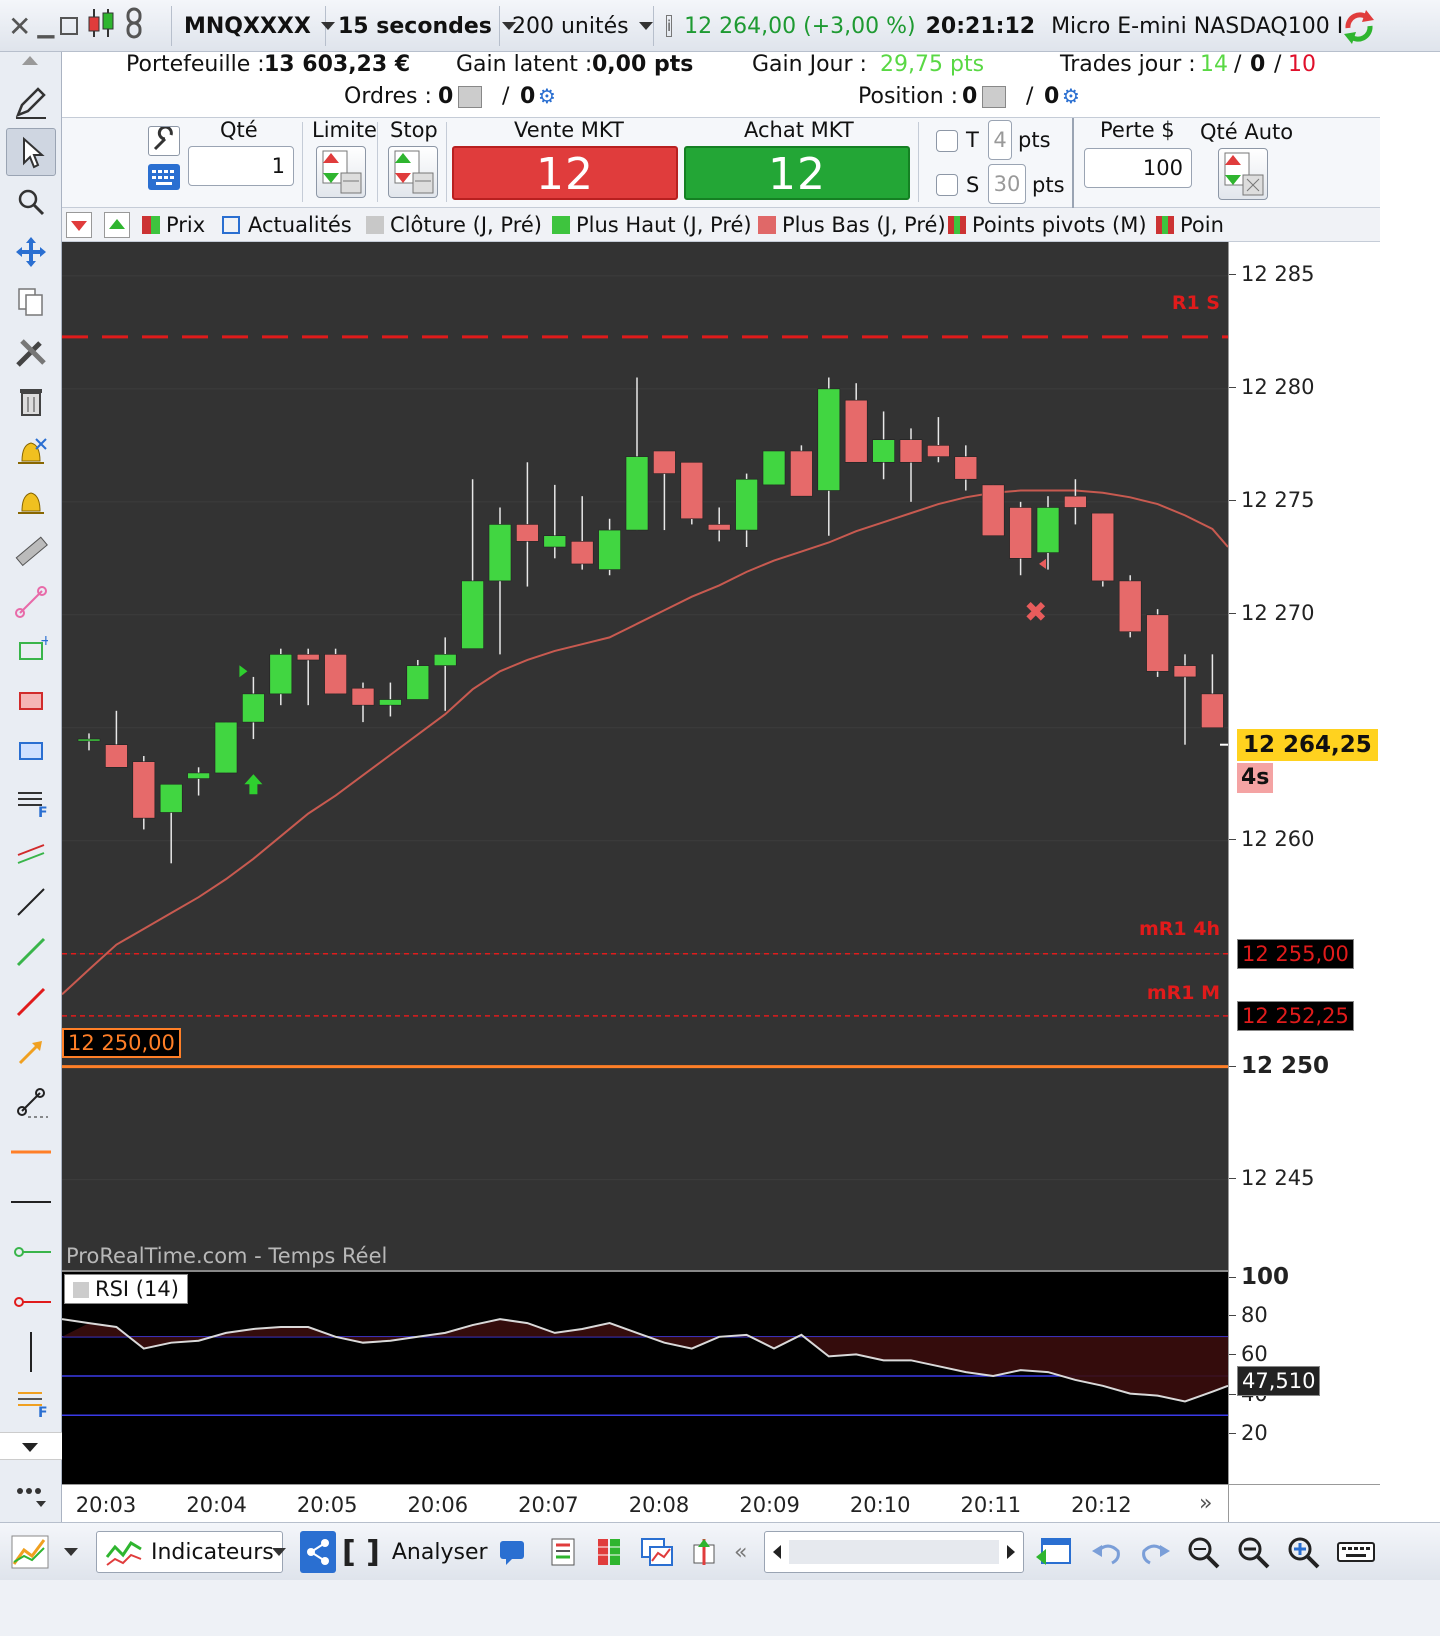  Describe the element at coordinates (1204, 1552) in the screenshot. I see `zoom-fit-icon` at that location.